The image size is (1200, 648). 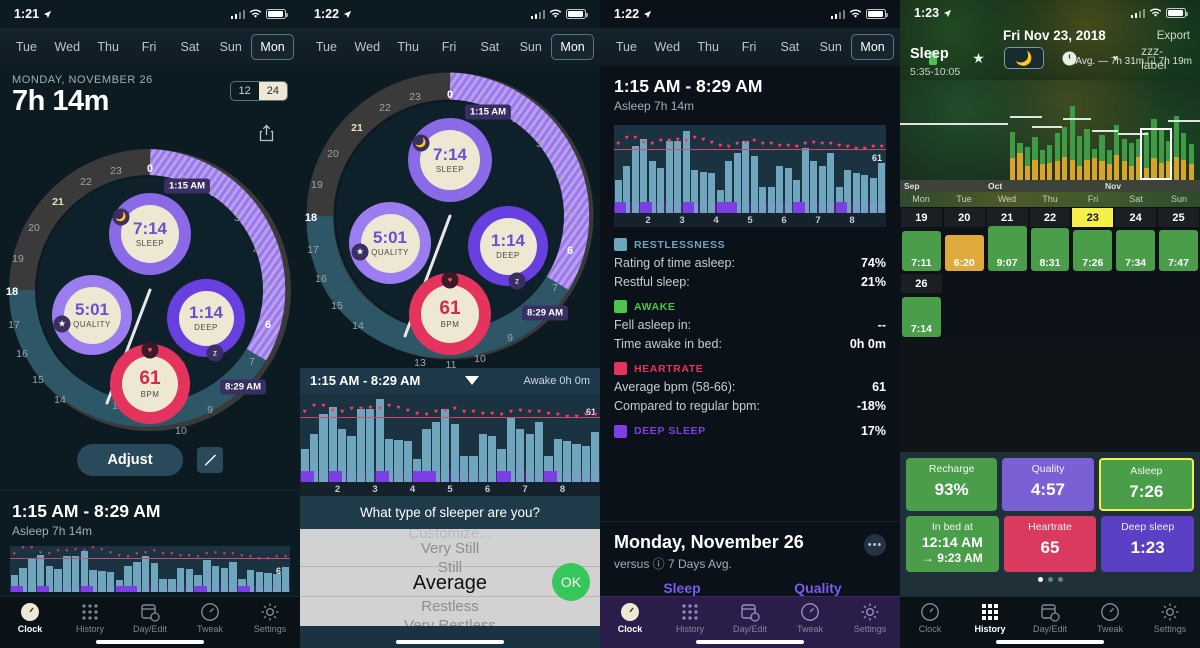 What do you see at coordinates (630, 618) in the screenshot?
I see `tab-clock-p3: Clock` at bounding box center [630, 618].